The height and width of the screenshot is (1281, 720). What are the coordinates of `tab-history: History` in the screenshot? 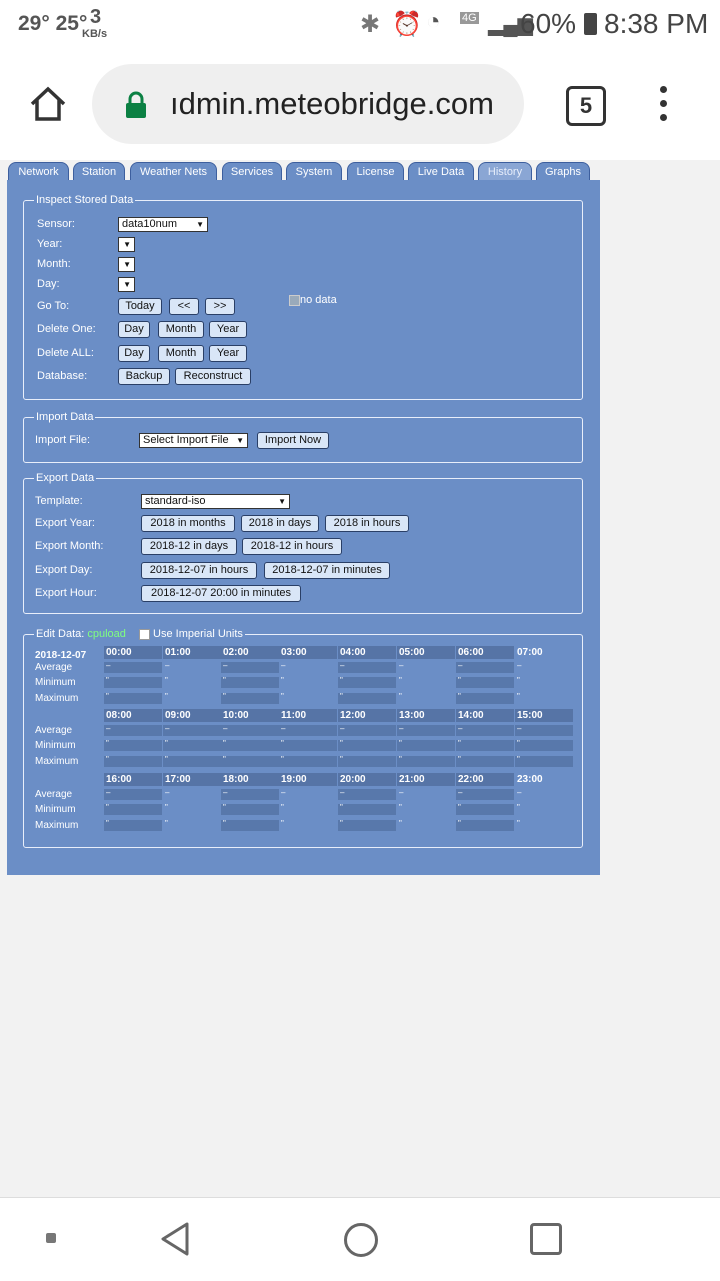 It's located at (505, 171).